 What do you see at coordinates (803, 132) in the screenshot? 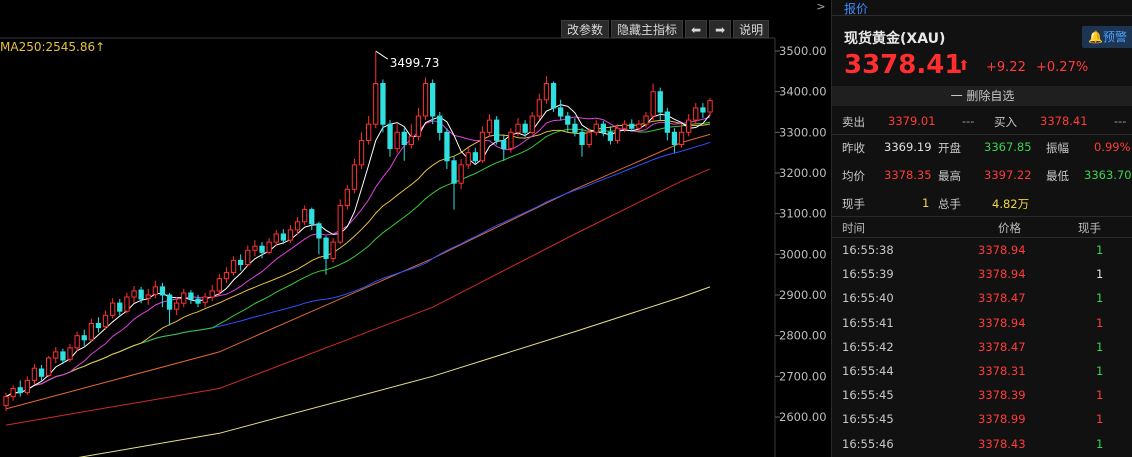
I see `y-tick-label: 3300.00` at bounding box center [803, 132].